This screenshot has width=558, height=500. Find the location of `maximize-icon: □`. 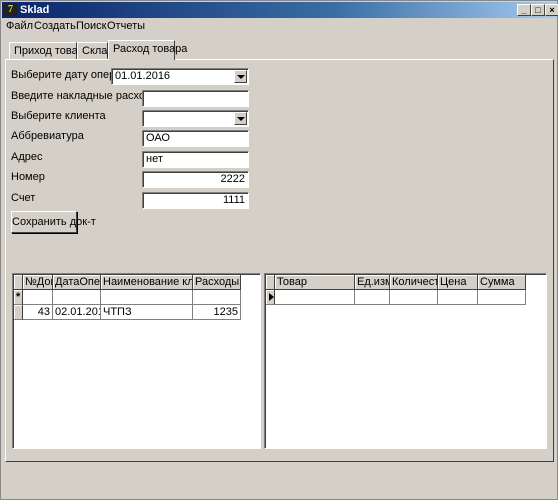

maximize-icon: □ is located at coordinates (538, 10).